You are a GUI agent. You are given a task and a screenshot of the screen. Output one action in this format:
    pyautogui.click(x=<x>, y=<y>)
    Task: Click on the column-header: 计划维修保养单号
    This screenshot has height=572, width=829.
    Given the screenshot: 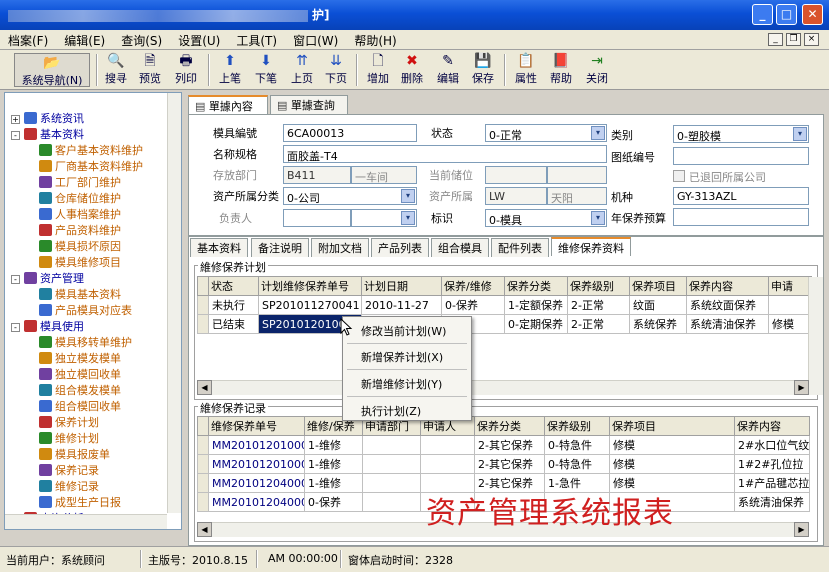 What is the action you would take?
    pyautogui.click(x=310, y=286)
    